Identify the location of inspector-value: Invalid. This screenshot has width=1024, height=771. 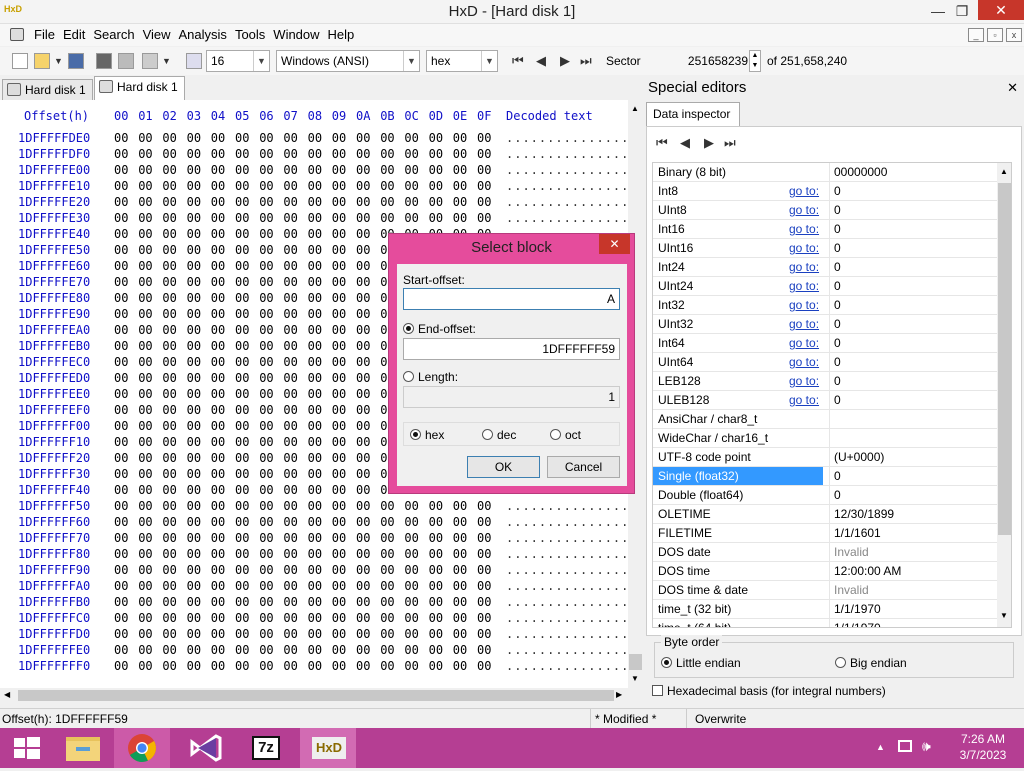
(913, 552).